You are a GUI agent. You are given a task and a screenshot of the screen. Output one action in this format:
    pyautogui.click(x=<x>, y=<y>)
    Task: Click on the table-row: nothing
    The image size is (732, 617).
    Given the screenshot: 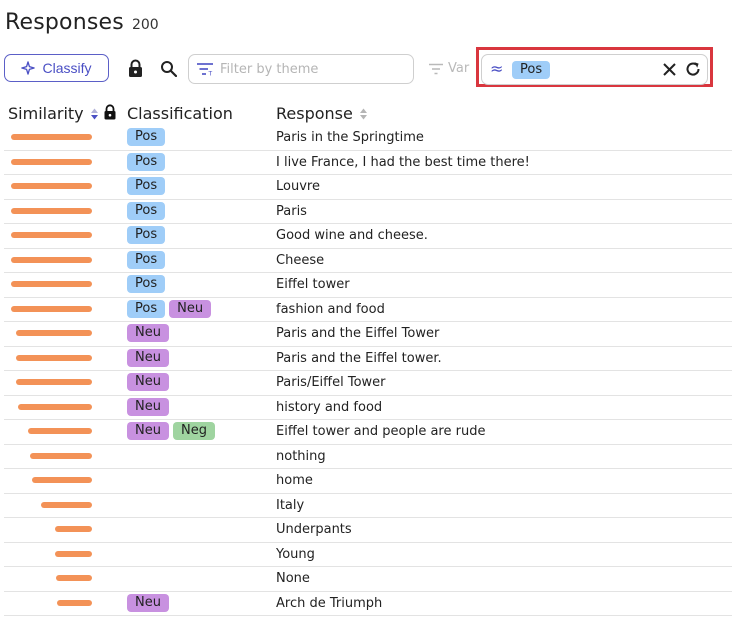 What is the action you would take?
    pyautogui.click(x=368, y=457)
    